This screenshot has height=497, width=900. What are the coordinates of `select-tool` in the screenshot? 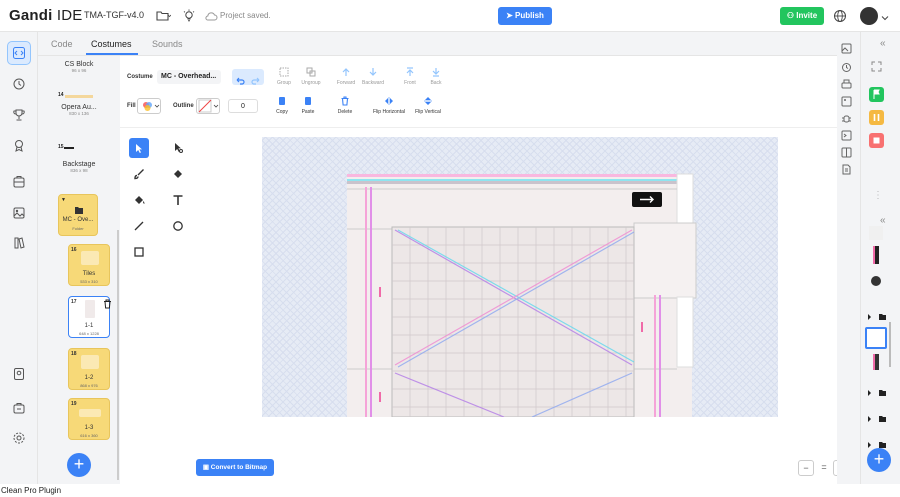 It's located at (139, 148).